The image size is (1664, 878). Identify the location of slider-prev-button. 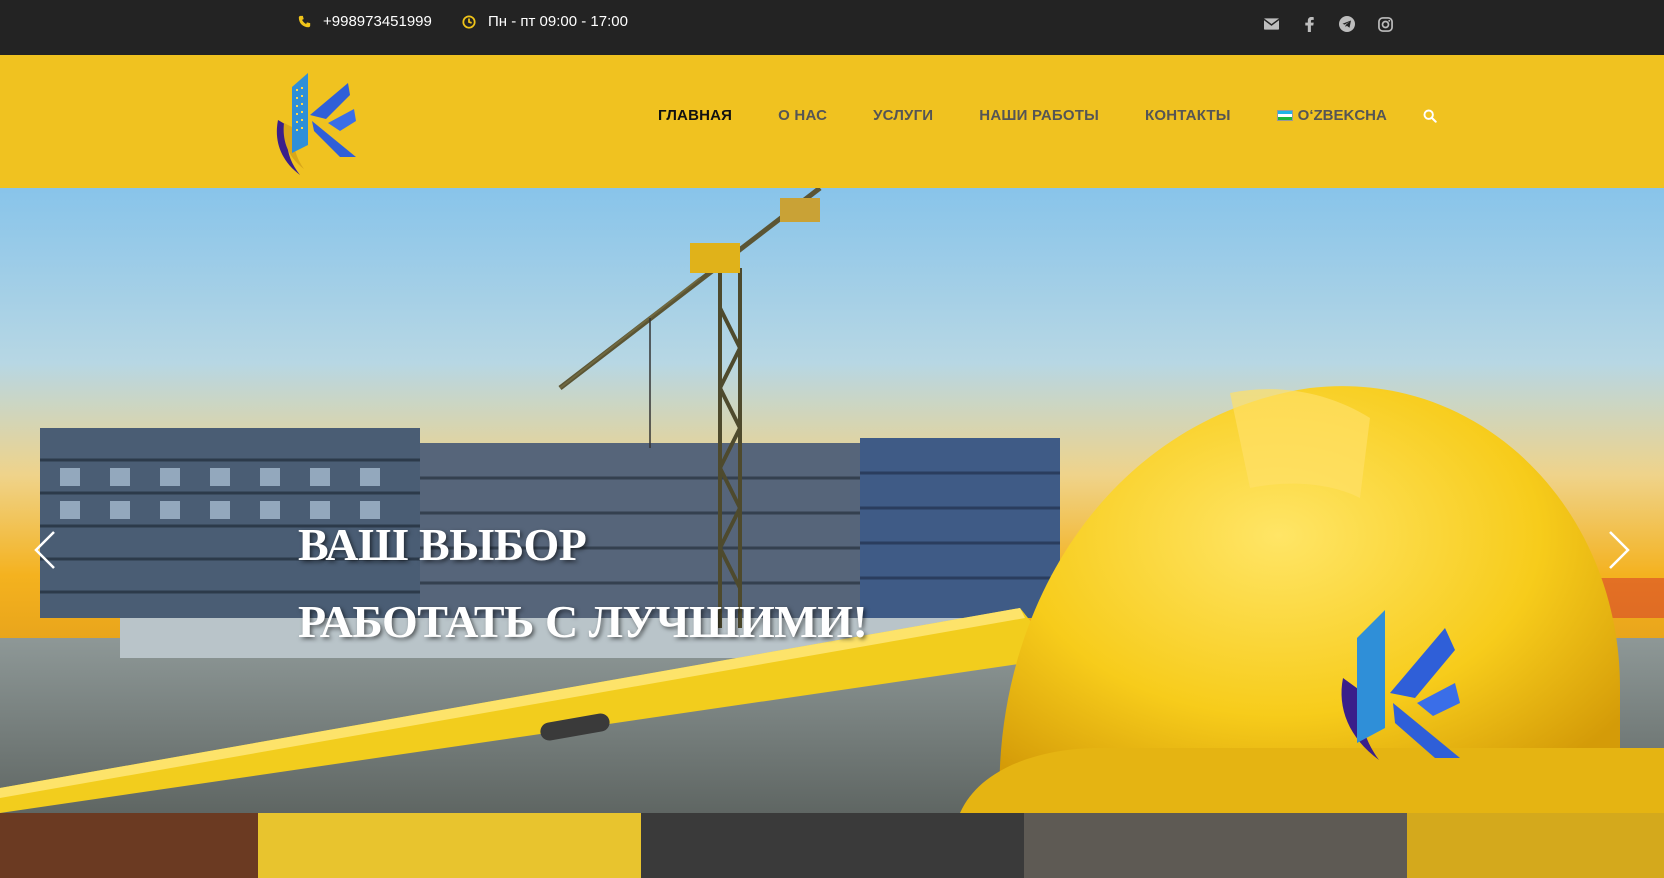
(45, 550).